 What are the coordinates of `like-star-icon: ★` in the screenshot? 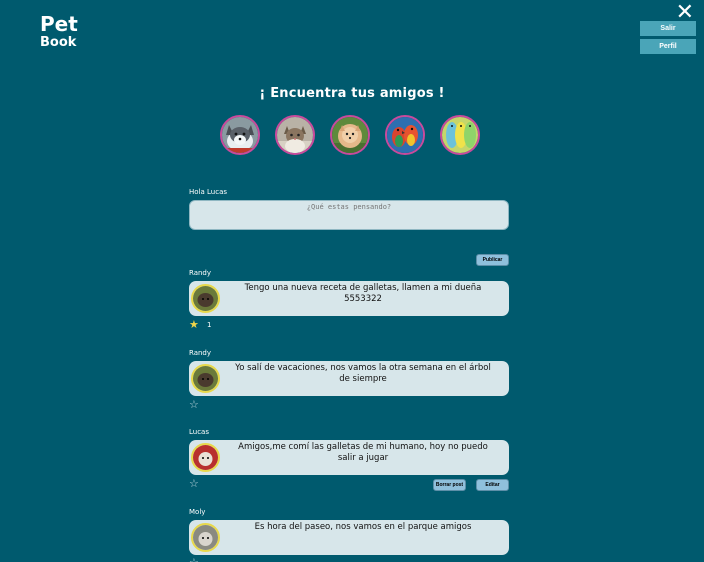 It's located at (194, 324).